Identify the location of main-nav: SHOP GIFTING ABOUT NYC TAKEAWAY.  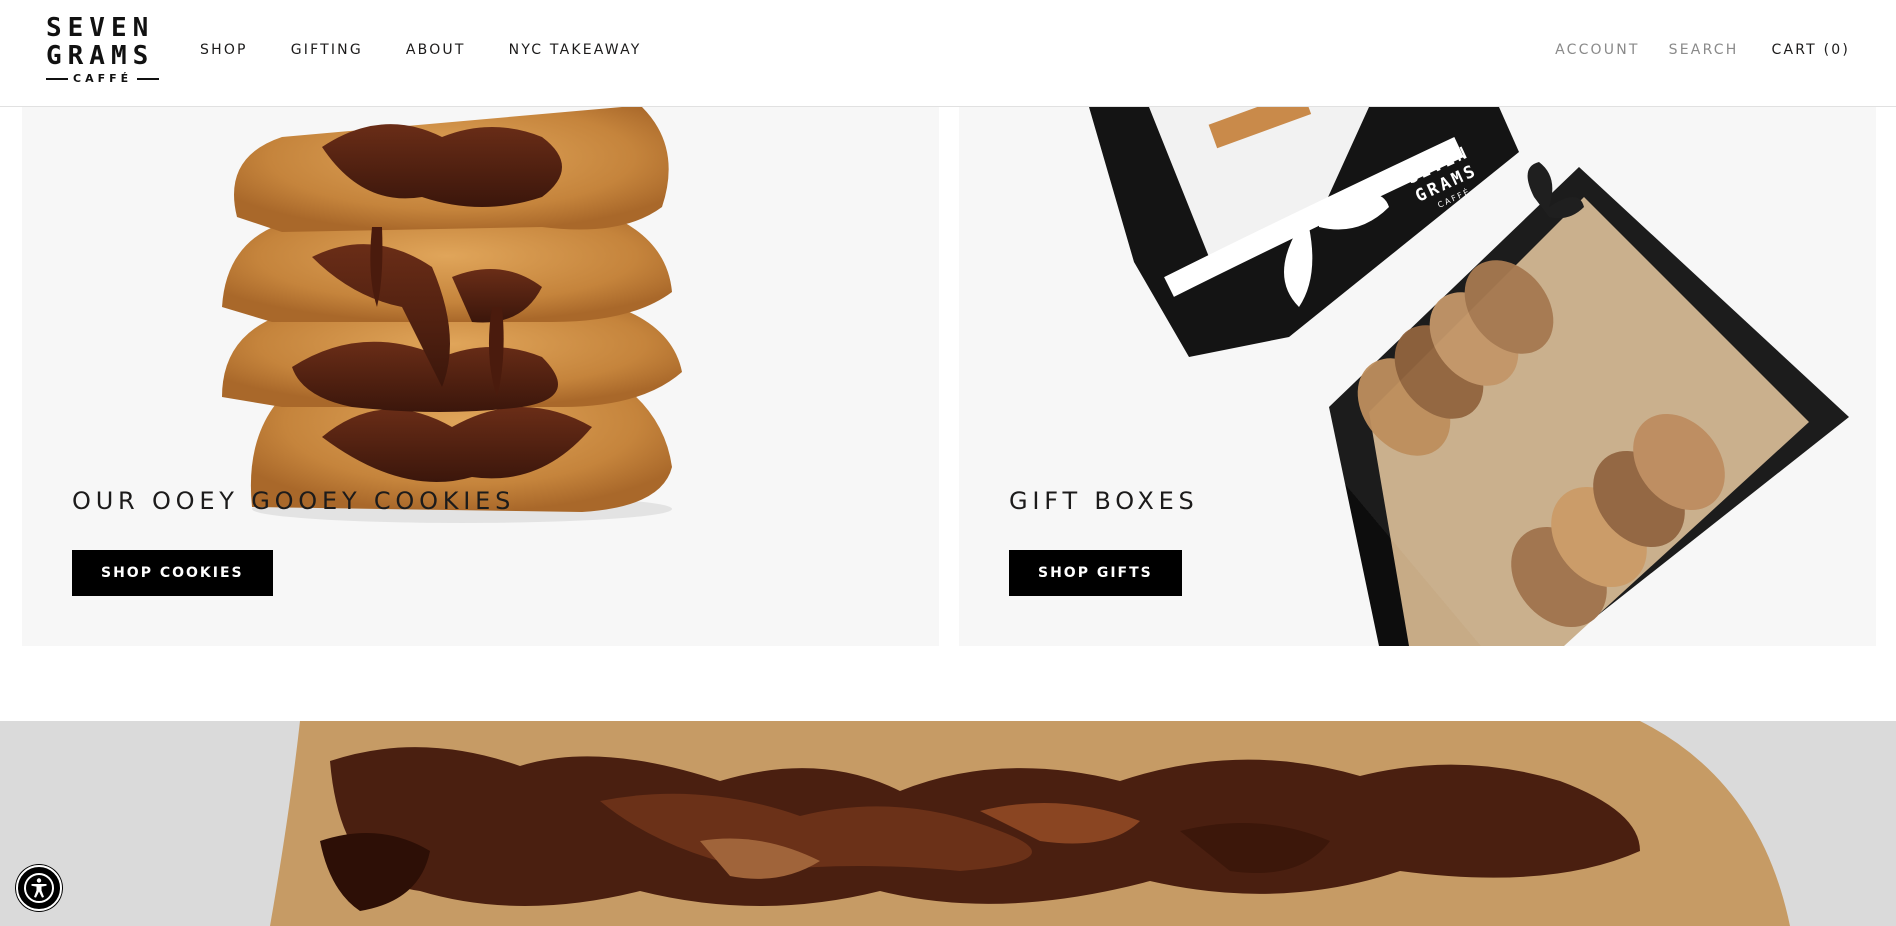
(421, 50).